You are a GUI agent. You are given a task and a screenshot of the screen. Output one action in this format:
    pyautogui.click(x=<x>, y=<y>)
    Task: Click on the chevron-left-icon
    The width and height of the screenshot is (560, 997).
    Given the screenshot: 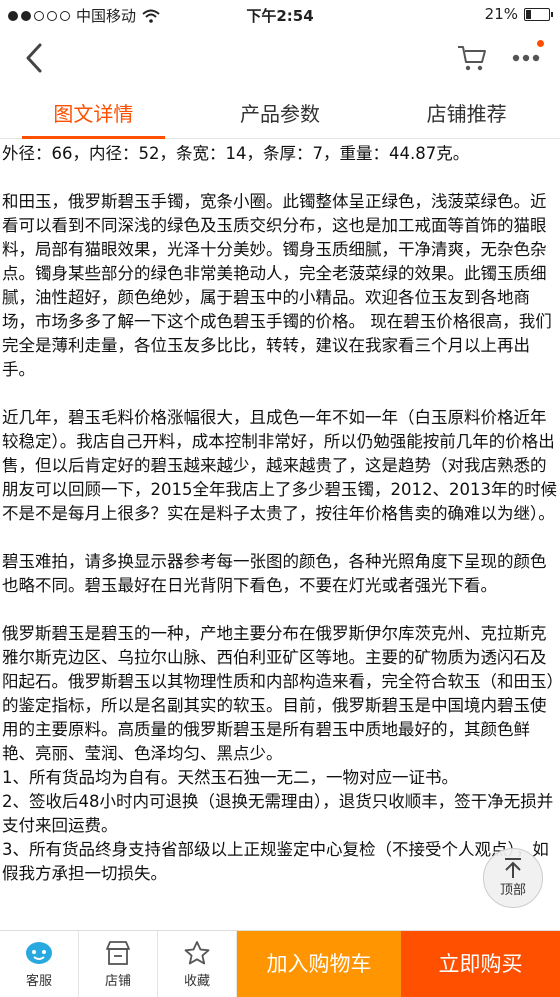 What is the action you would take?
    pyautogui.click(x=34, y=58)
    